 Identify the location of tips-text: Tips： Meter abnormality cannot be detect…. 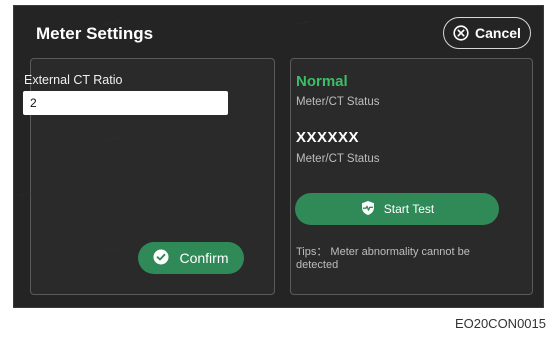
(383, 258).